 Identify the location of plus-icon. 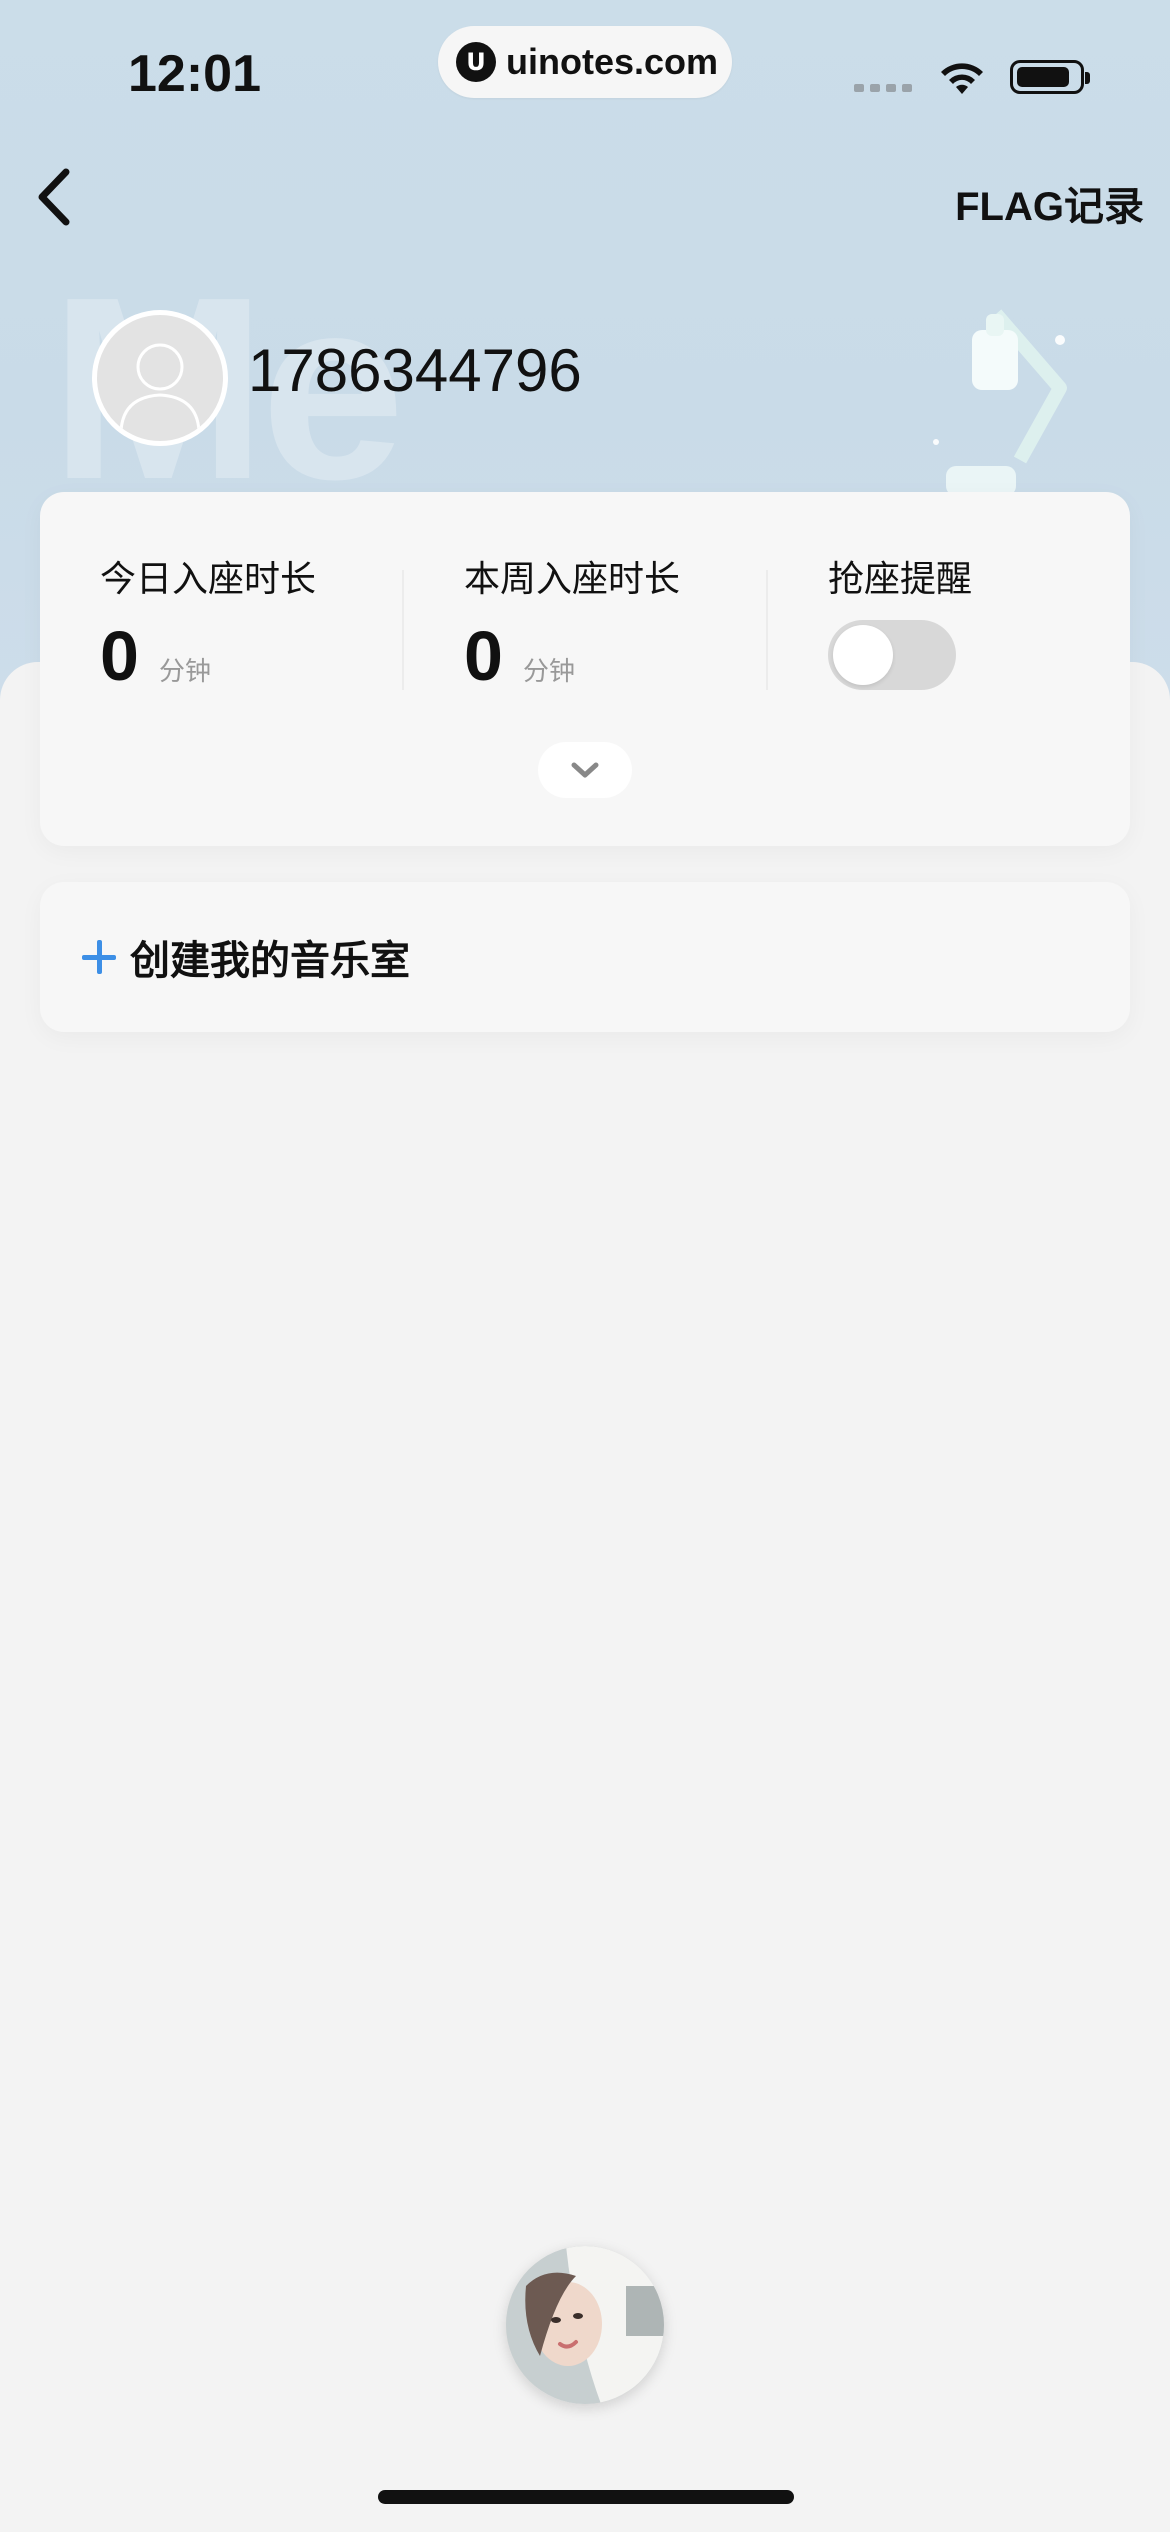
(99, 957).